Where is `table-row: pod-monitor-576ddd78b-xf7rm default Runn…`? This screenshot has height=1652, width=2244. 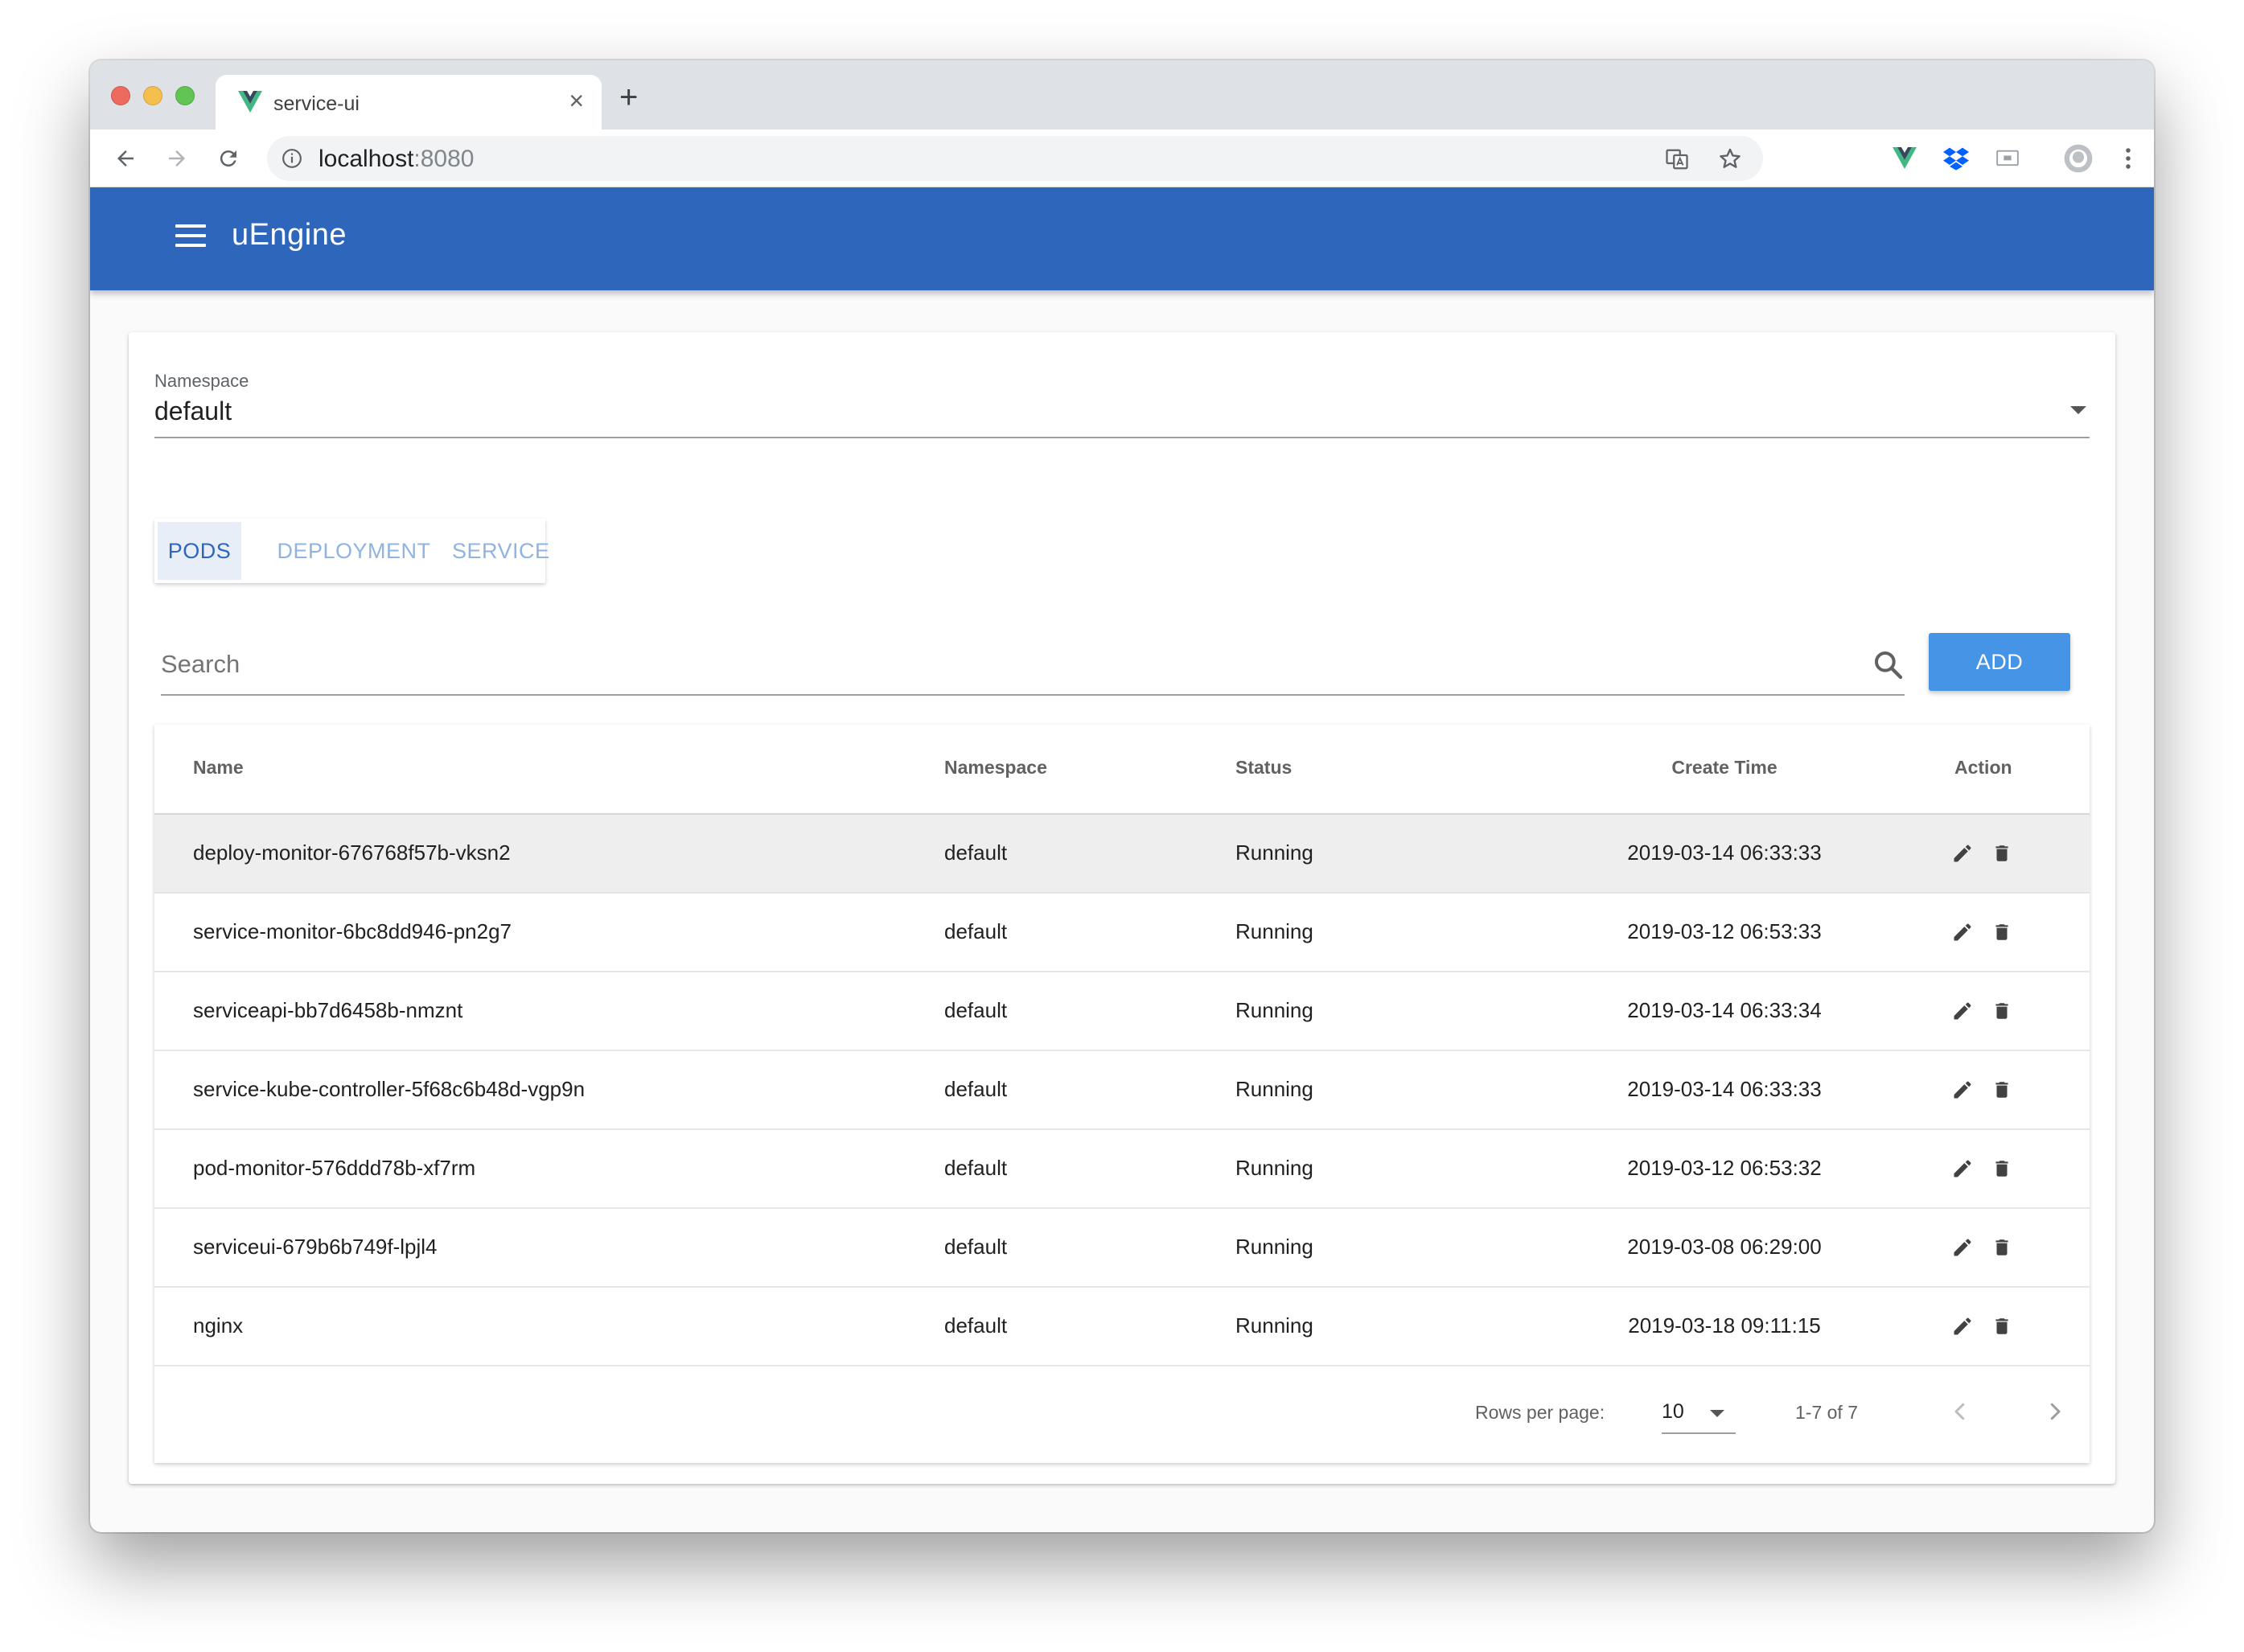
table-row: pod-monitor-576ddd78b-xf7rm default Runn… is located at coordinates (1122, 1169).